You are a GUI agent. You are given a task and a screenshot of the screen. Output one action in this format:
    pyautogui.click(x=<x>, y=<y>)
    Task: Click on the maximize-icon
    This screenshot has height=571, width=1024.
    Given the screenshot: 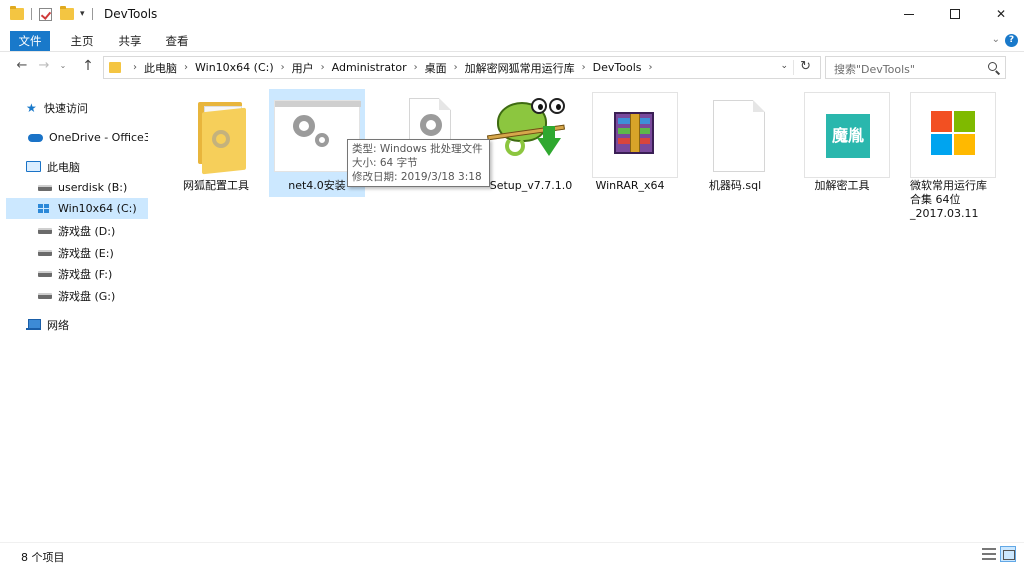 What is the action you would take?
    pyautogui.click(x=955, y=14)
    